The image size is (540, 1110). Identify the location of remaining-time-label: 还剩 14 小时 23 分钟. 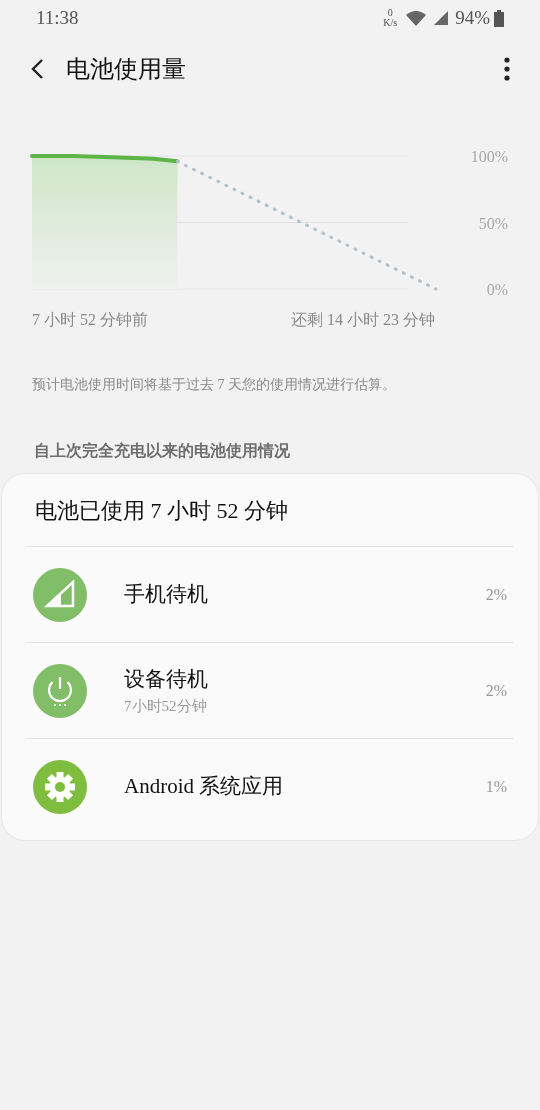
(363, 320).